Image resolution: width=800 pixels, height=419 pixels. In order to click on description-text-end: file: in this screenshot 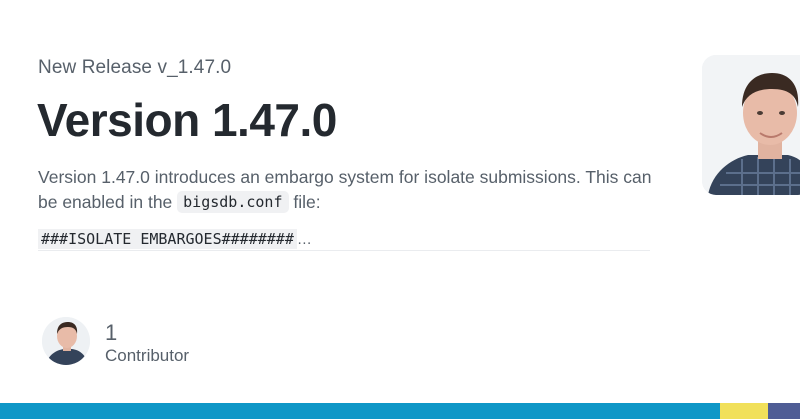, I will do `click(304, 202)`.